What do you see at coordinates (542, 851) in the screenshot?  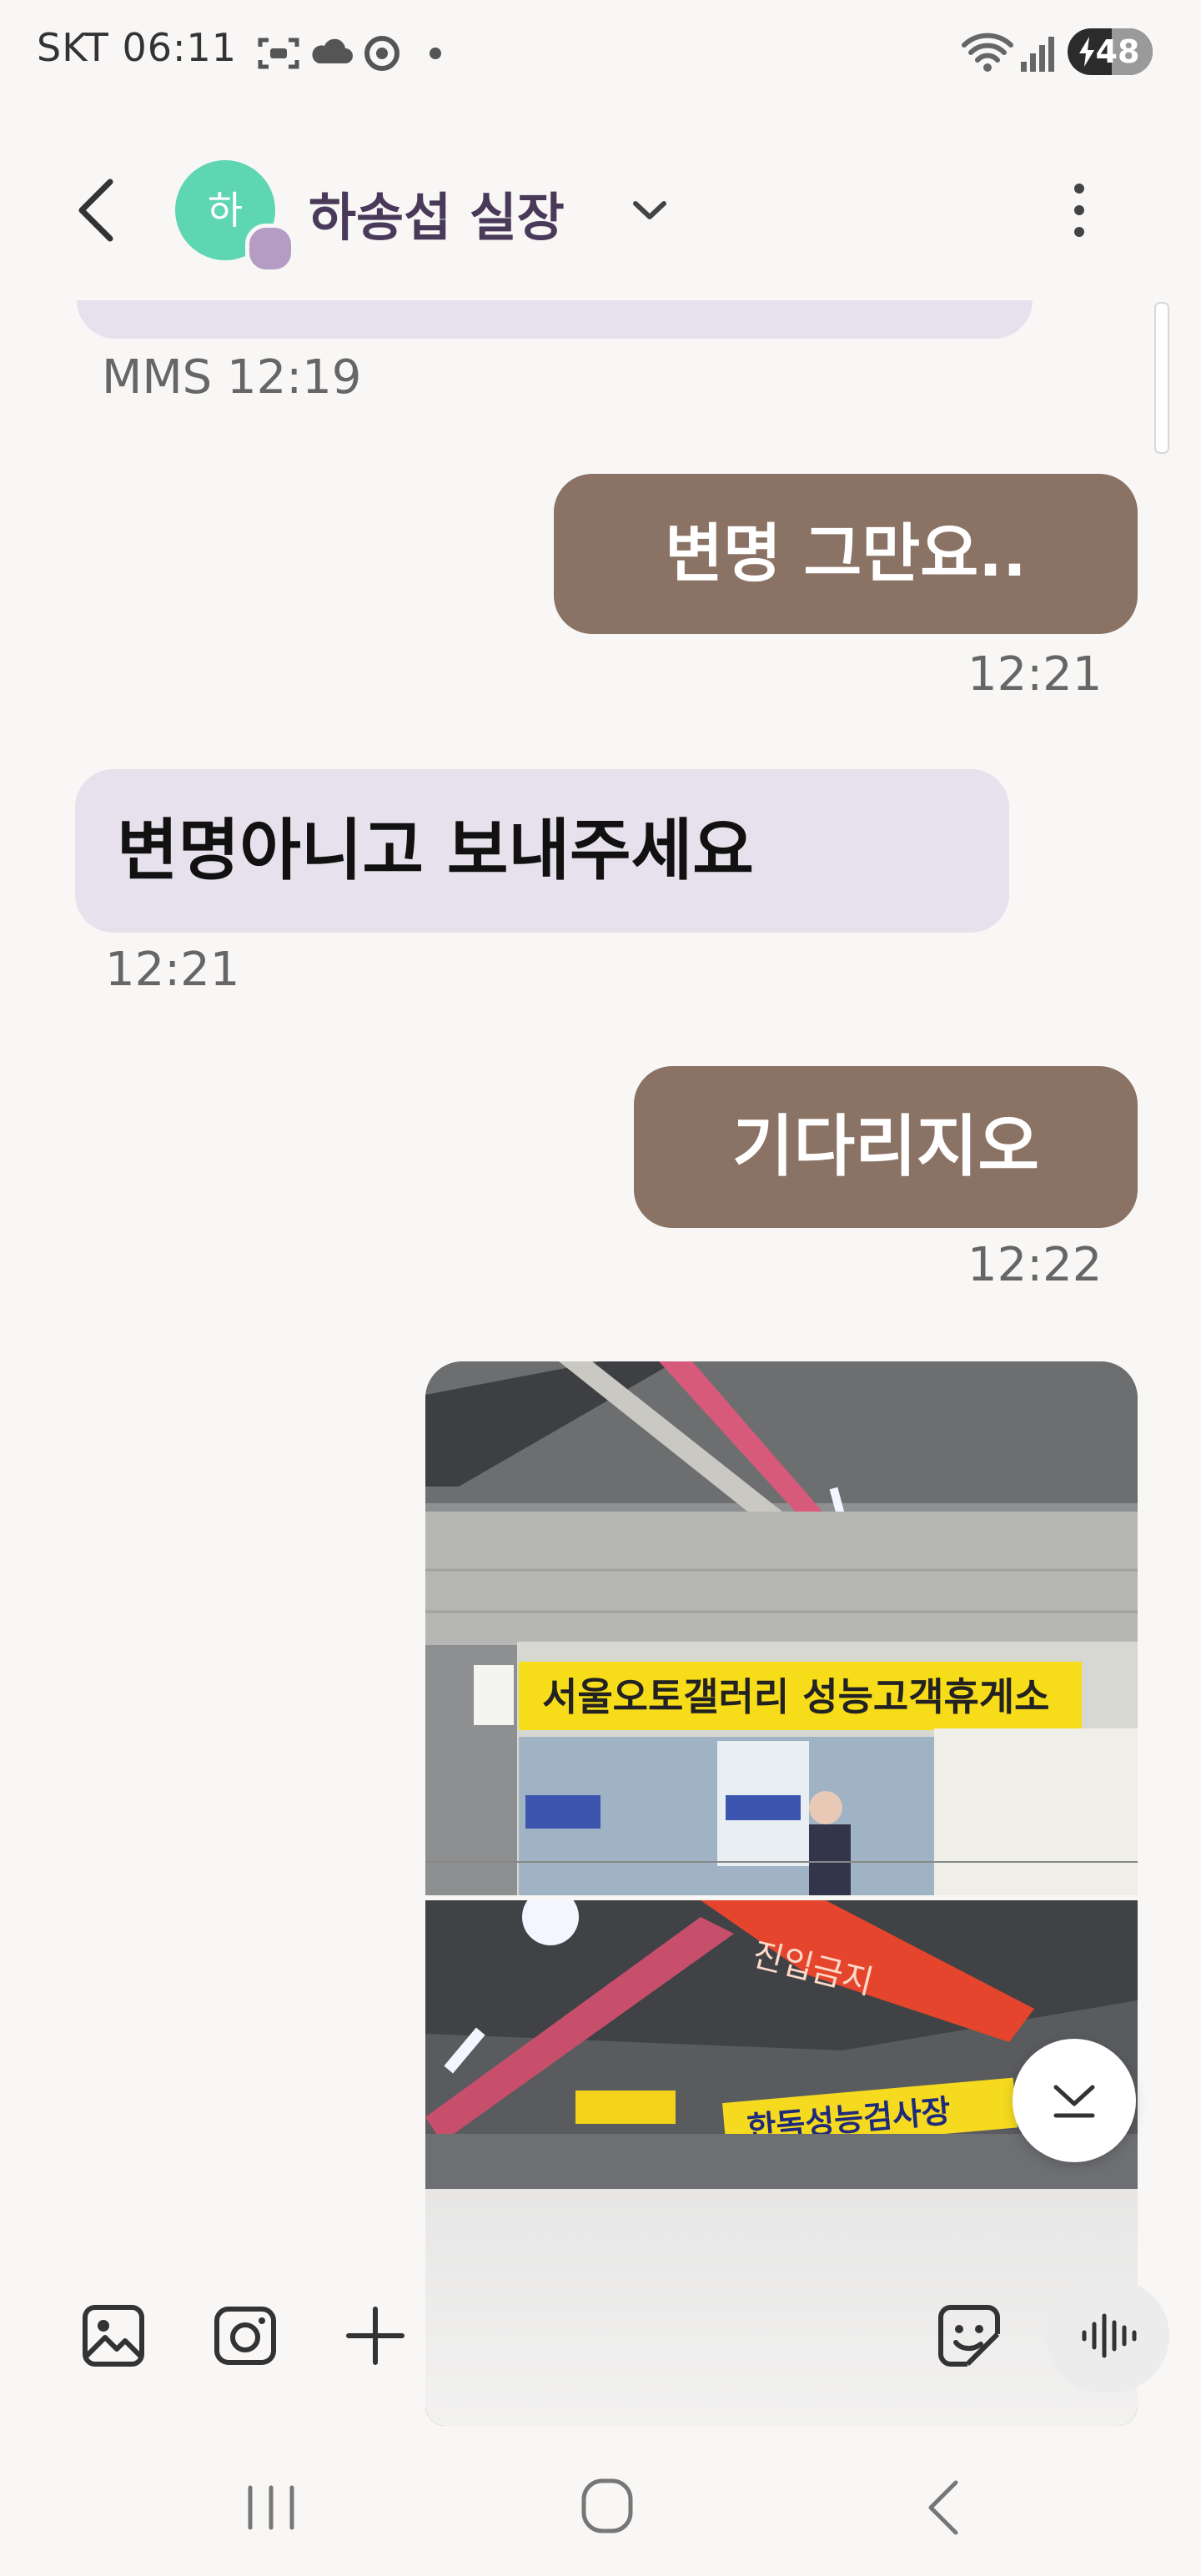 I see `incoming-message: 변명아니고 보내주세요` at bounding box center [542, 851].